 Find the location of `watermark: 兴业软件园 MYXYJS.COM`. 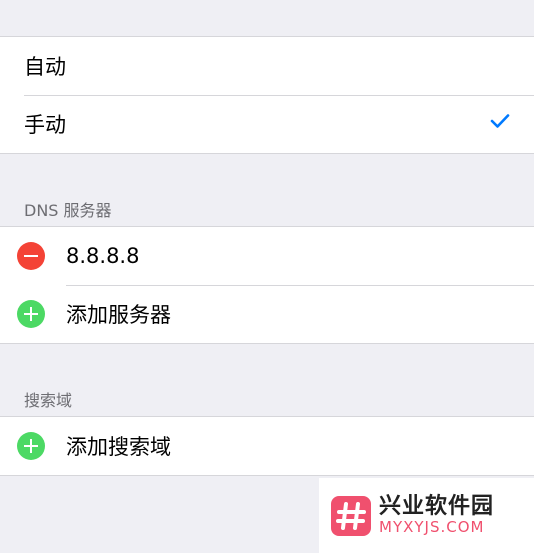

watermark: 兴业软件园 MYXYJS.COM is located at coordinates (426, 515).